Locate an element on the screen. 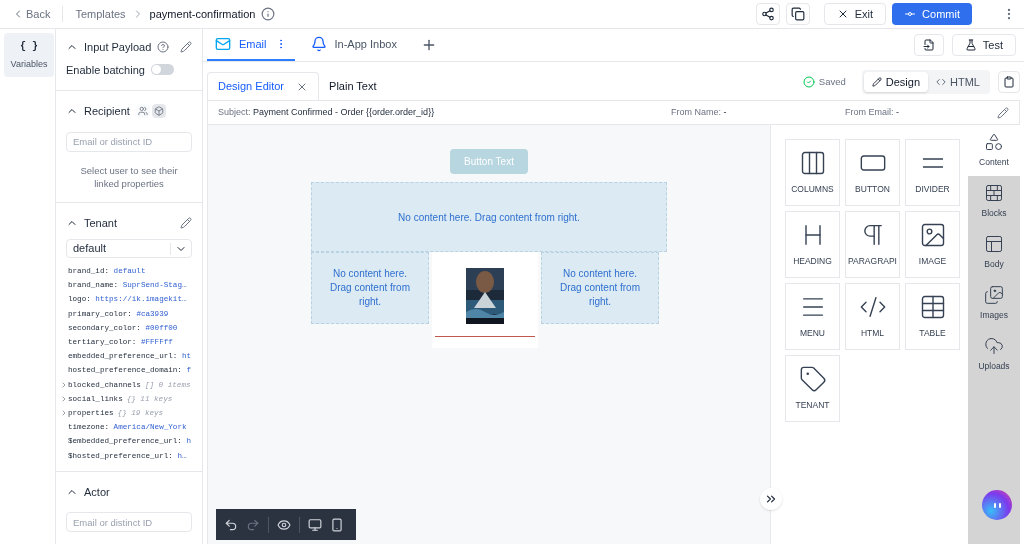 The image size is (1024, 544). content-tool: TABLE is located at coordinates (932, 316).